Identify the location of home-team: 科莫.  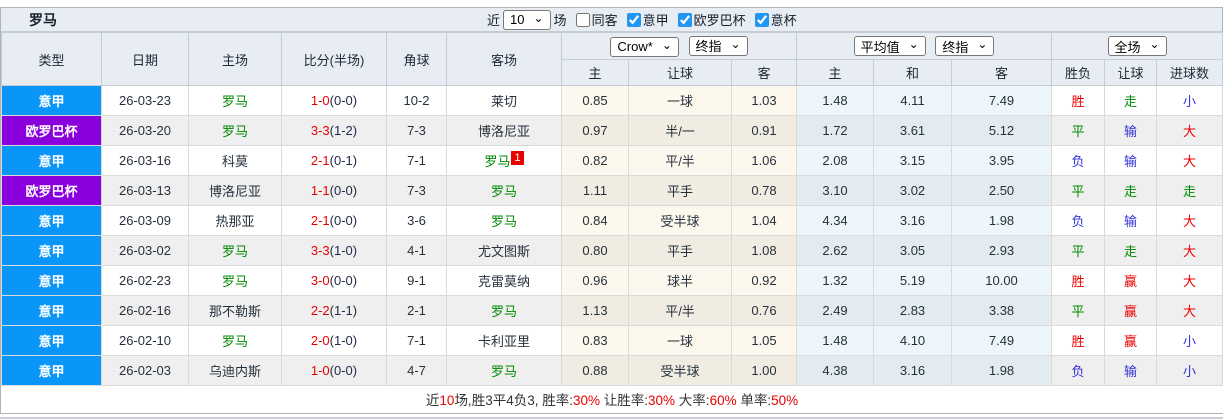
(235, 160).